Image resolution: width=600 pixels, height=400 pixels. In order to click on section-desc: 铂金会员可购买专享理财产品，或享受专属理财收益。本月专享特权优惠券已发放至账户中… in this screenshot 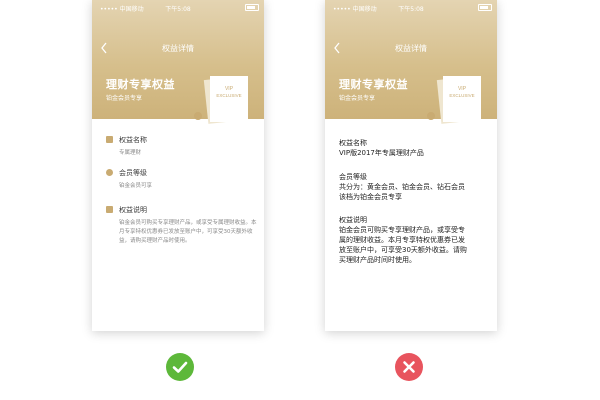, I will do `click(188, 232)`.